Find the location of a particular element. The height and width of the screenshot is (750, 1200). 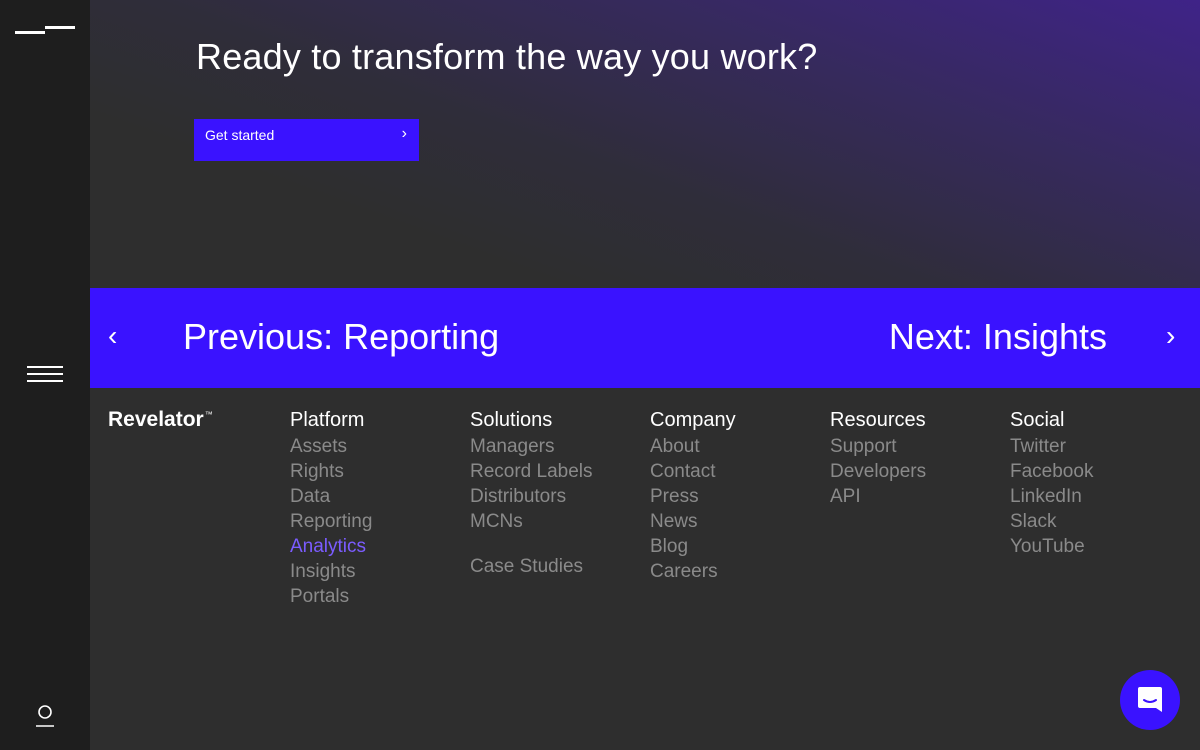

footer-link-insights: Insights is located at coordinates (331, 571).